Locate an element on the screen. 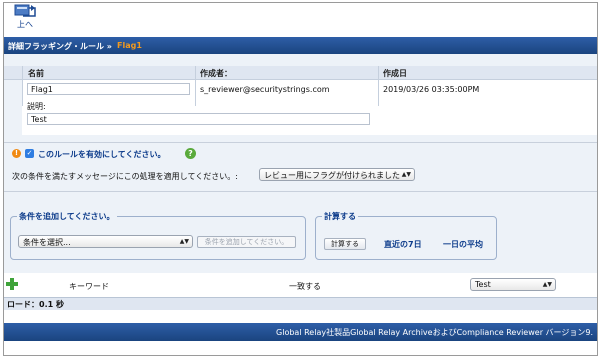 The height and width of the screenshot is (362, 600). enable-rule-label: このルールを有効にしてください。 is located at coordinates (102, 154).